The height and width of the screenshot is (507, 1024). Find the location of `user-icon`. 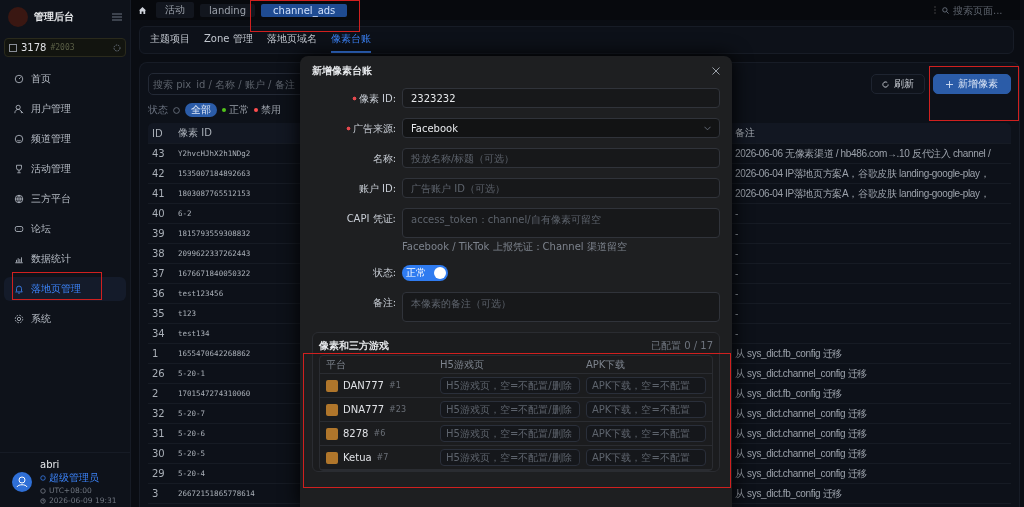

user-icon is located at coordinates (19, 109).